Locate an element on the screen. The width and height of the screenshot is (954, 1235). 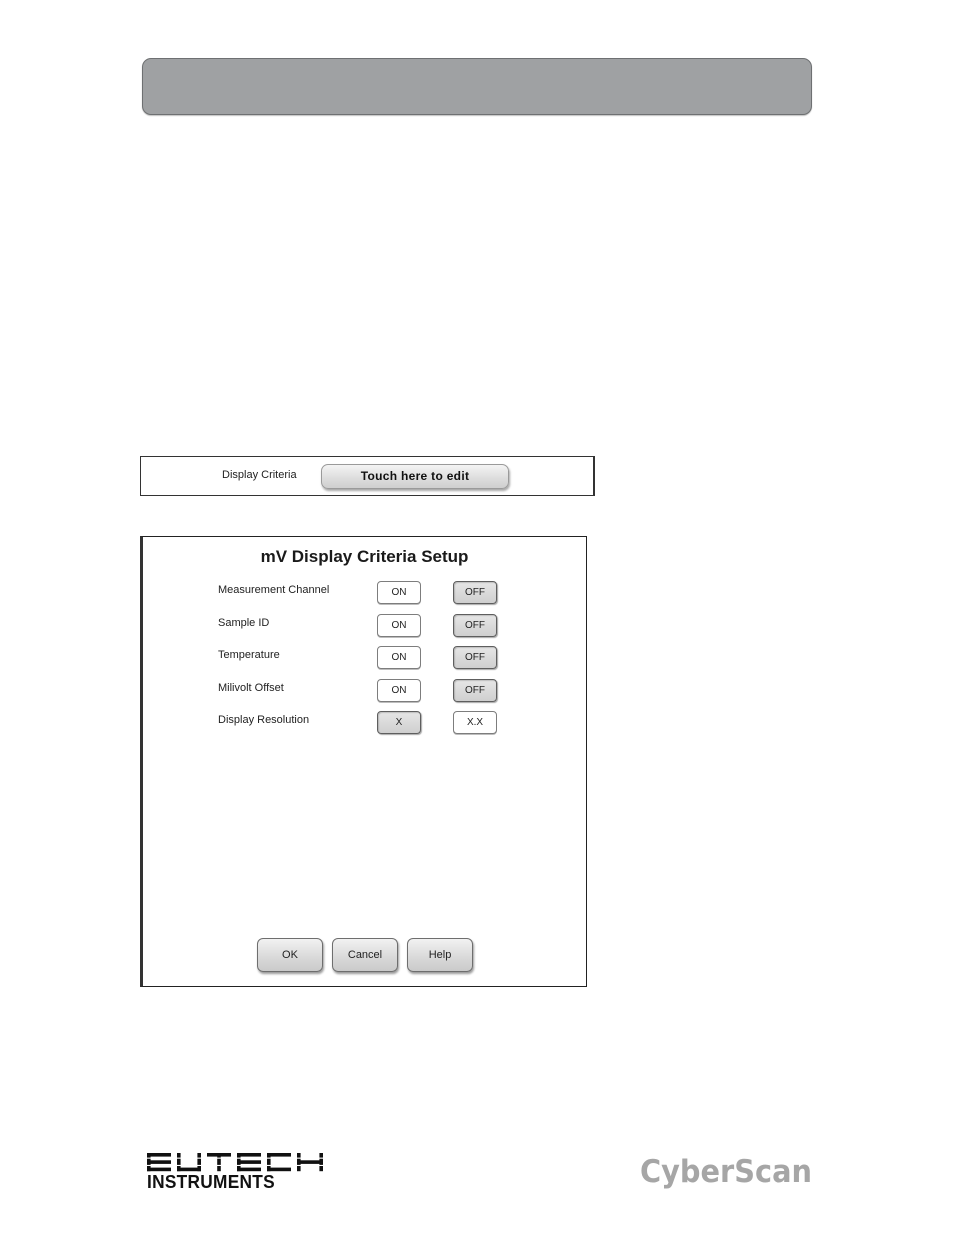
eutech-subtitle: INSTRUMENTS is located at coordinates (211, 1182).